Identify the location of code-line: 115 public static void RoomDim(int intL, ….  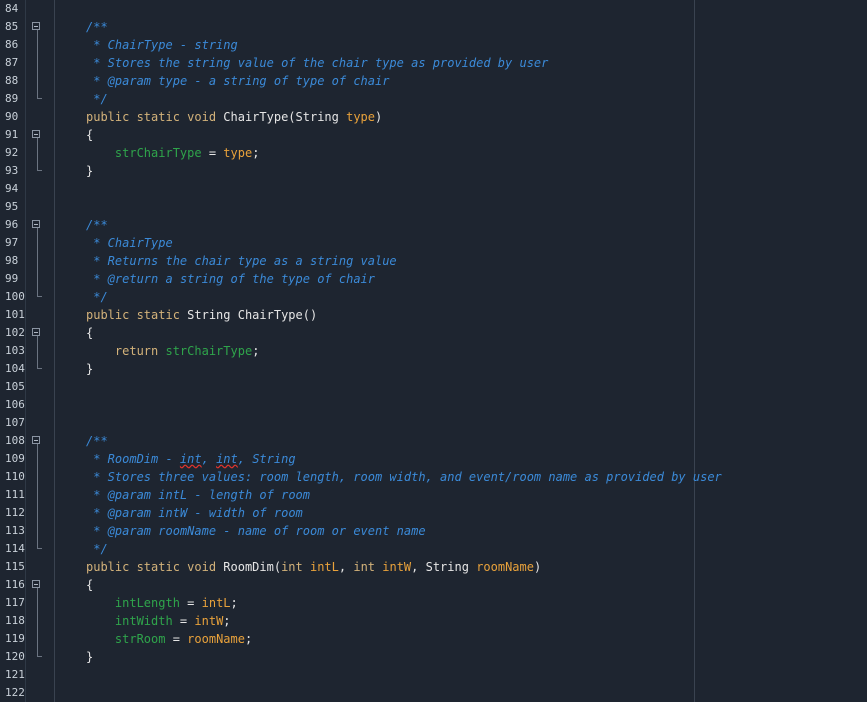
(433, 567).